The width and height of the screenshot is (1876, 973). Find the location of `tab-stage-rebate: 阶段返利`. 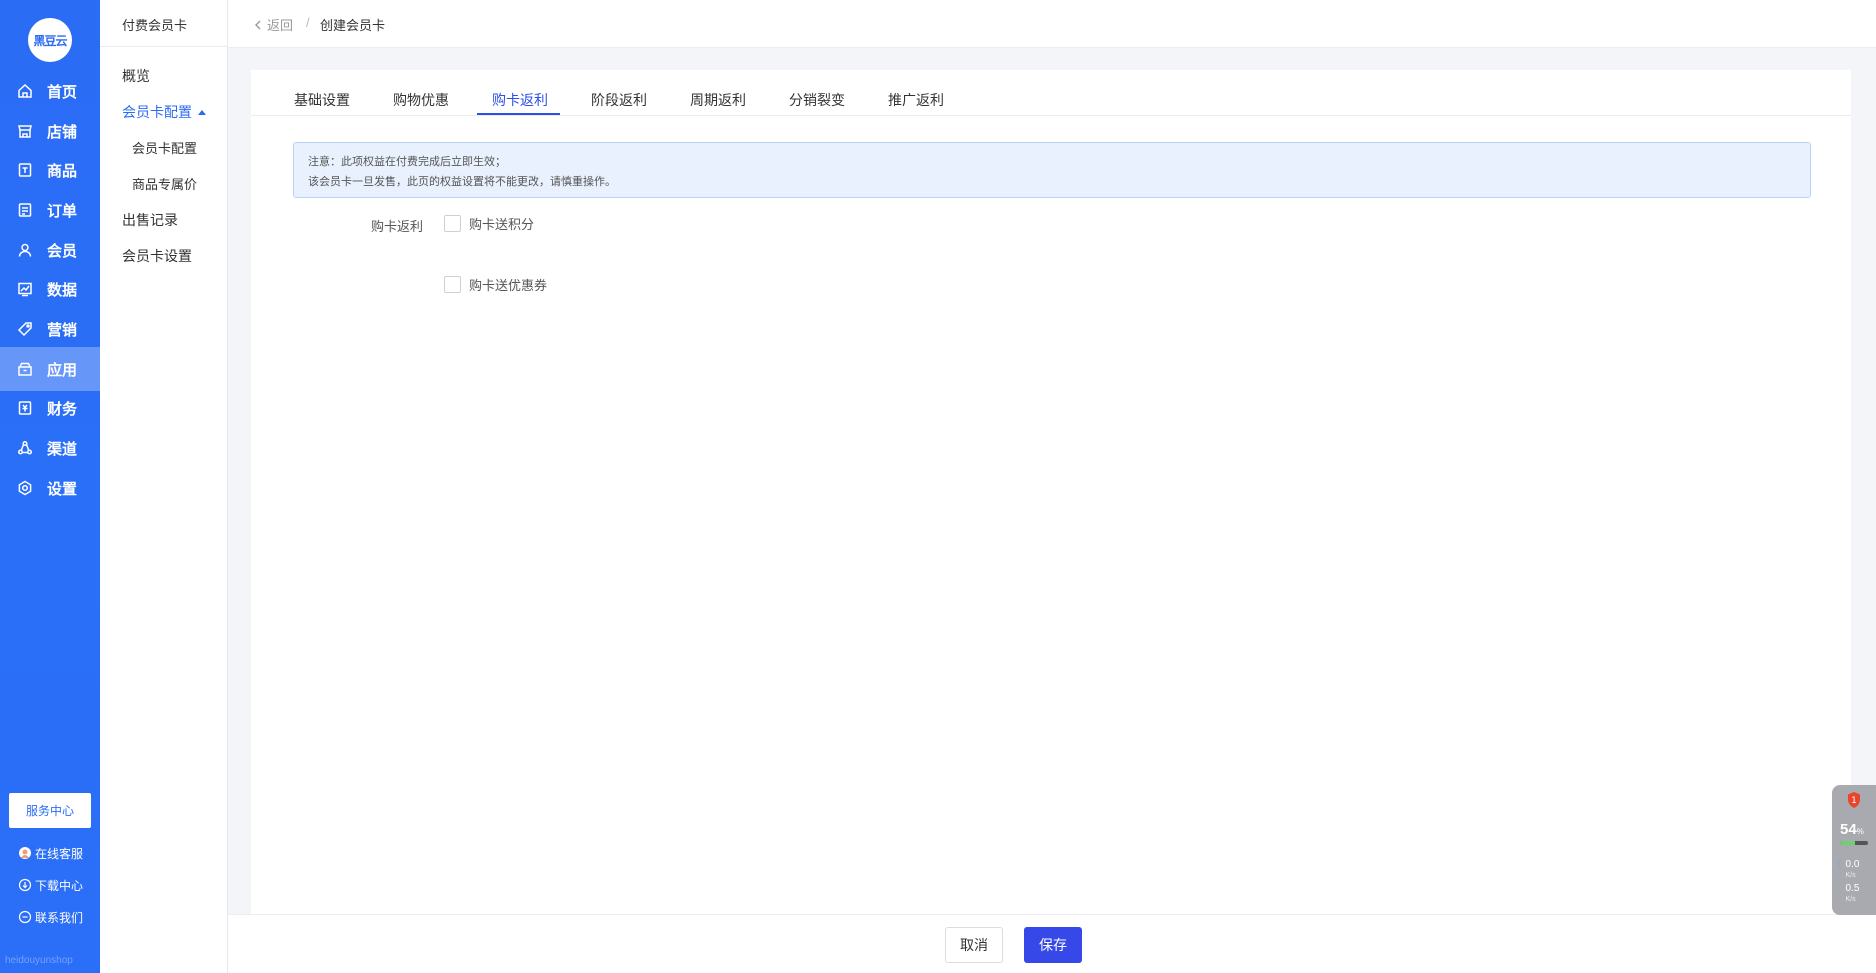

tab-stage-rebate: 阶段返利 is located at coordinates (619, 103).